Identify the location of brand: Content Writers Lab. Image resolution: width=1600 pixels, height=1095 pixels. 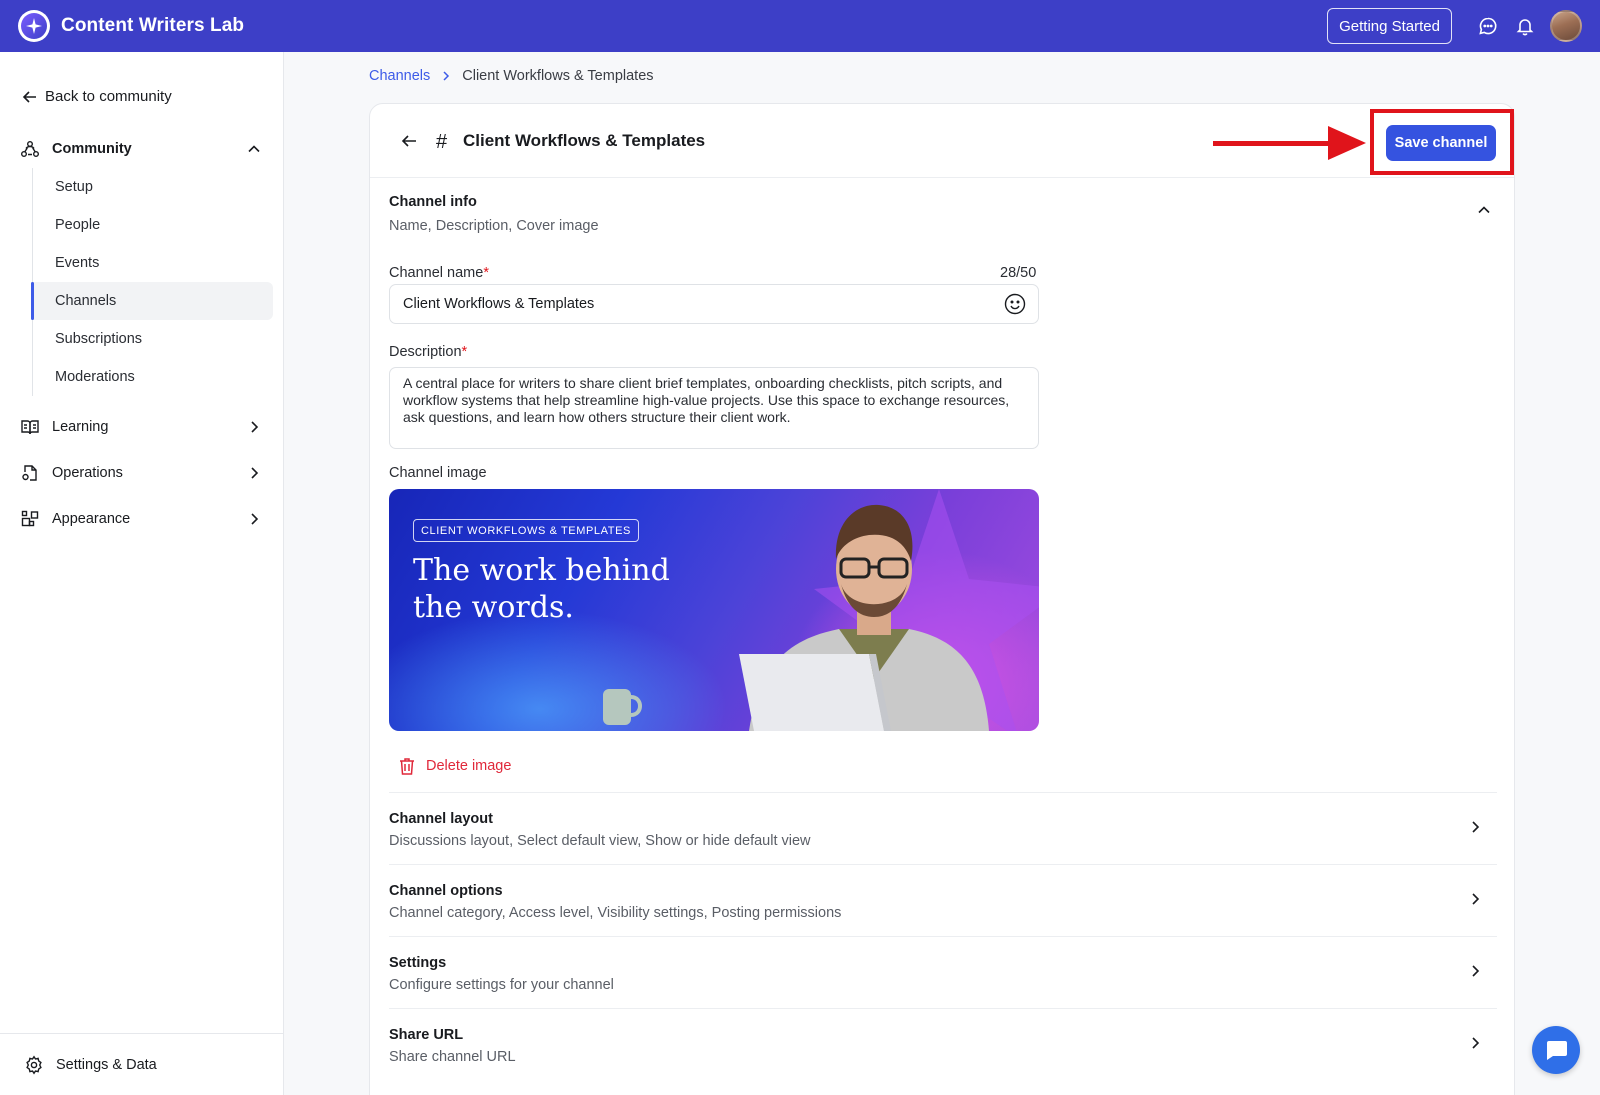
(131, 26).